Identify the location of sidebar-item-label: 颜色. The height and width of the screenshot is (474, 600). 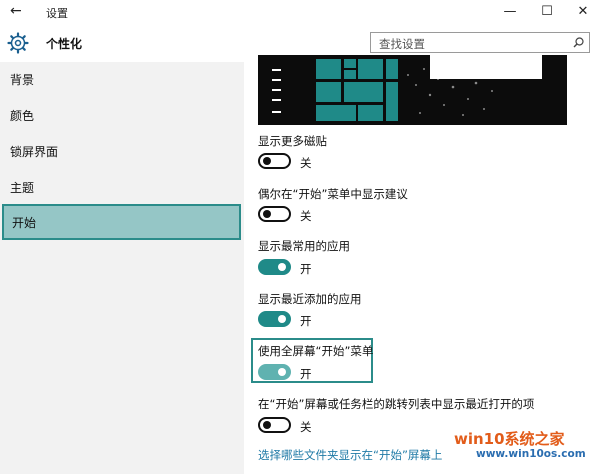
(22, 116).